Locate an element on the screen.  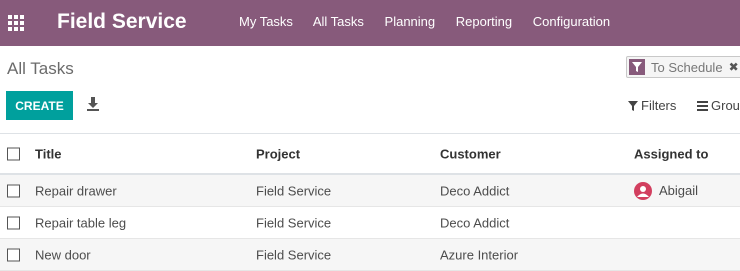
groupby-toggle: Grou is located at coordinates (718, 105).